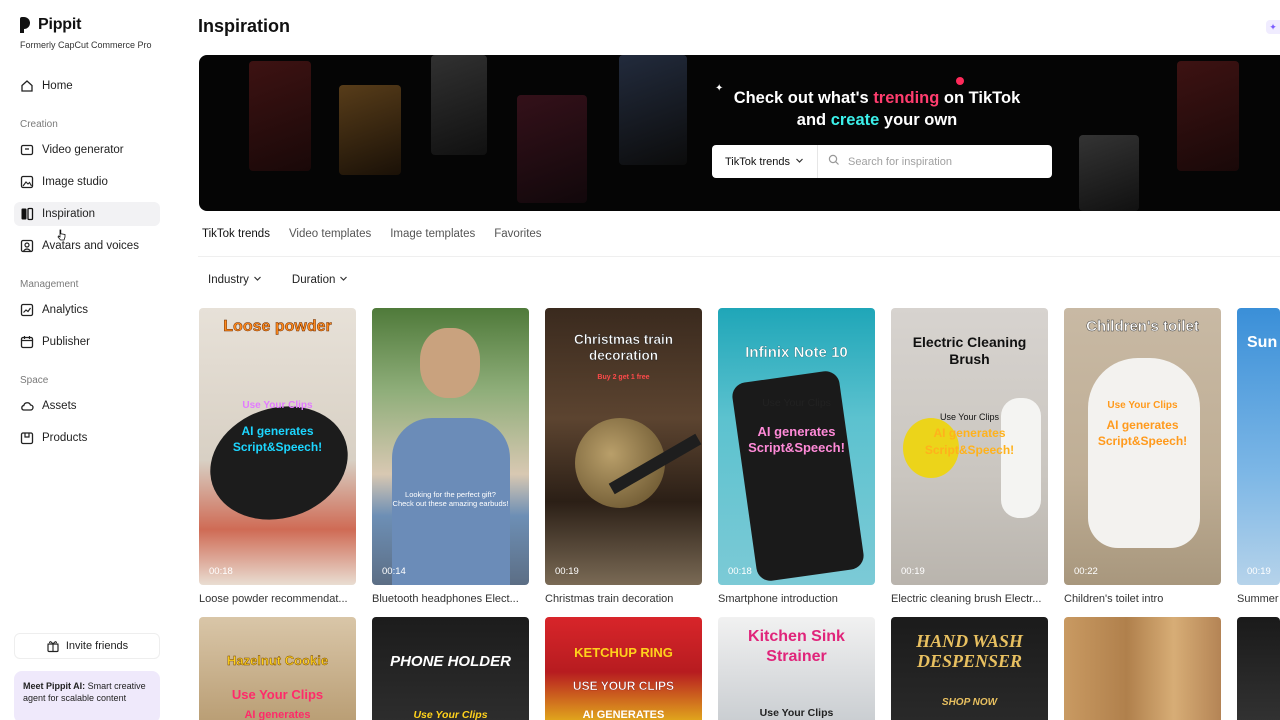 Image resolution: width=1280 pixels, height=720 pixels. Describe the element at coordinates (228, 280) in the screenshot. I see `filter-label: Industry` at that location.